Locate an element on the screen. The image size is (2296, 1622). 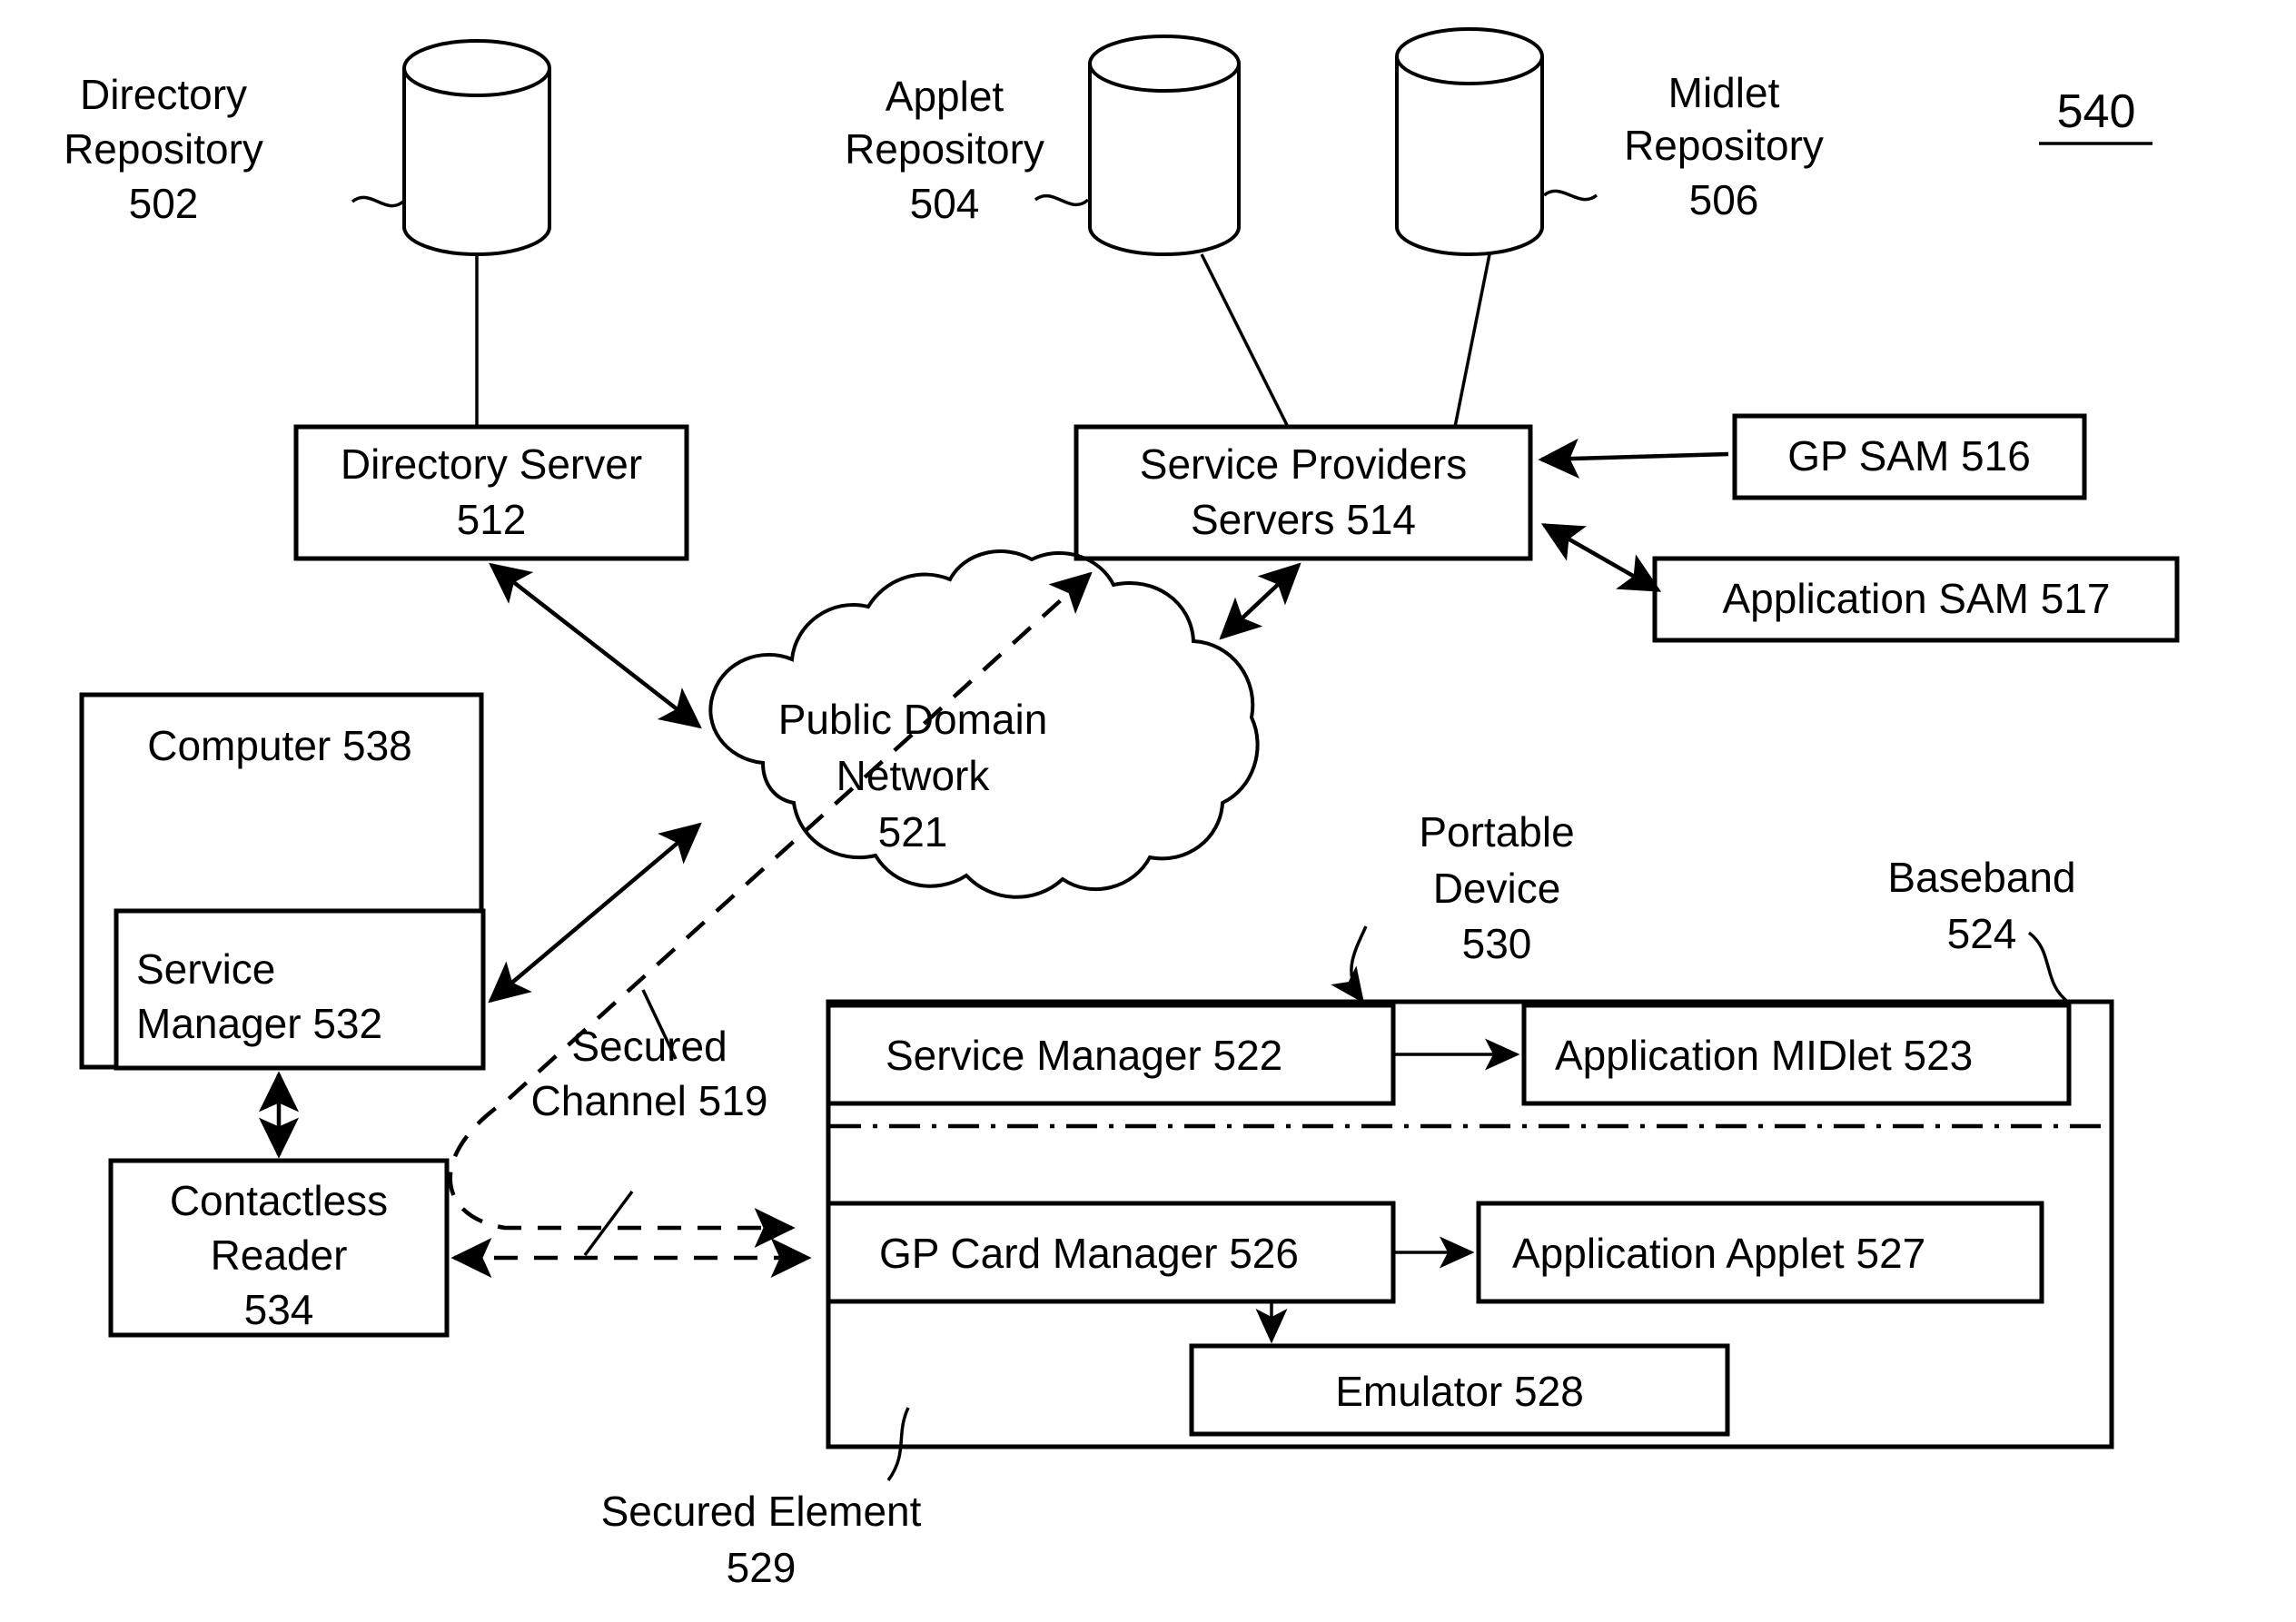
secured-element-callout-line2: 529 is located at coordinates (762, 1567).